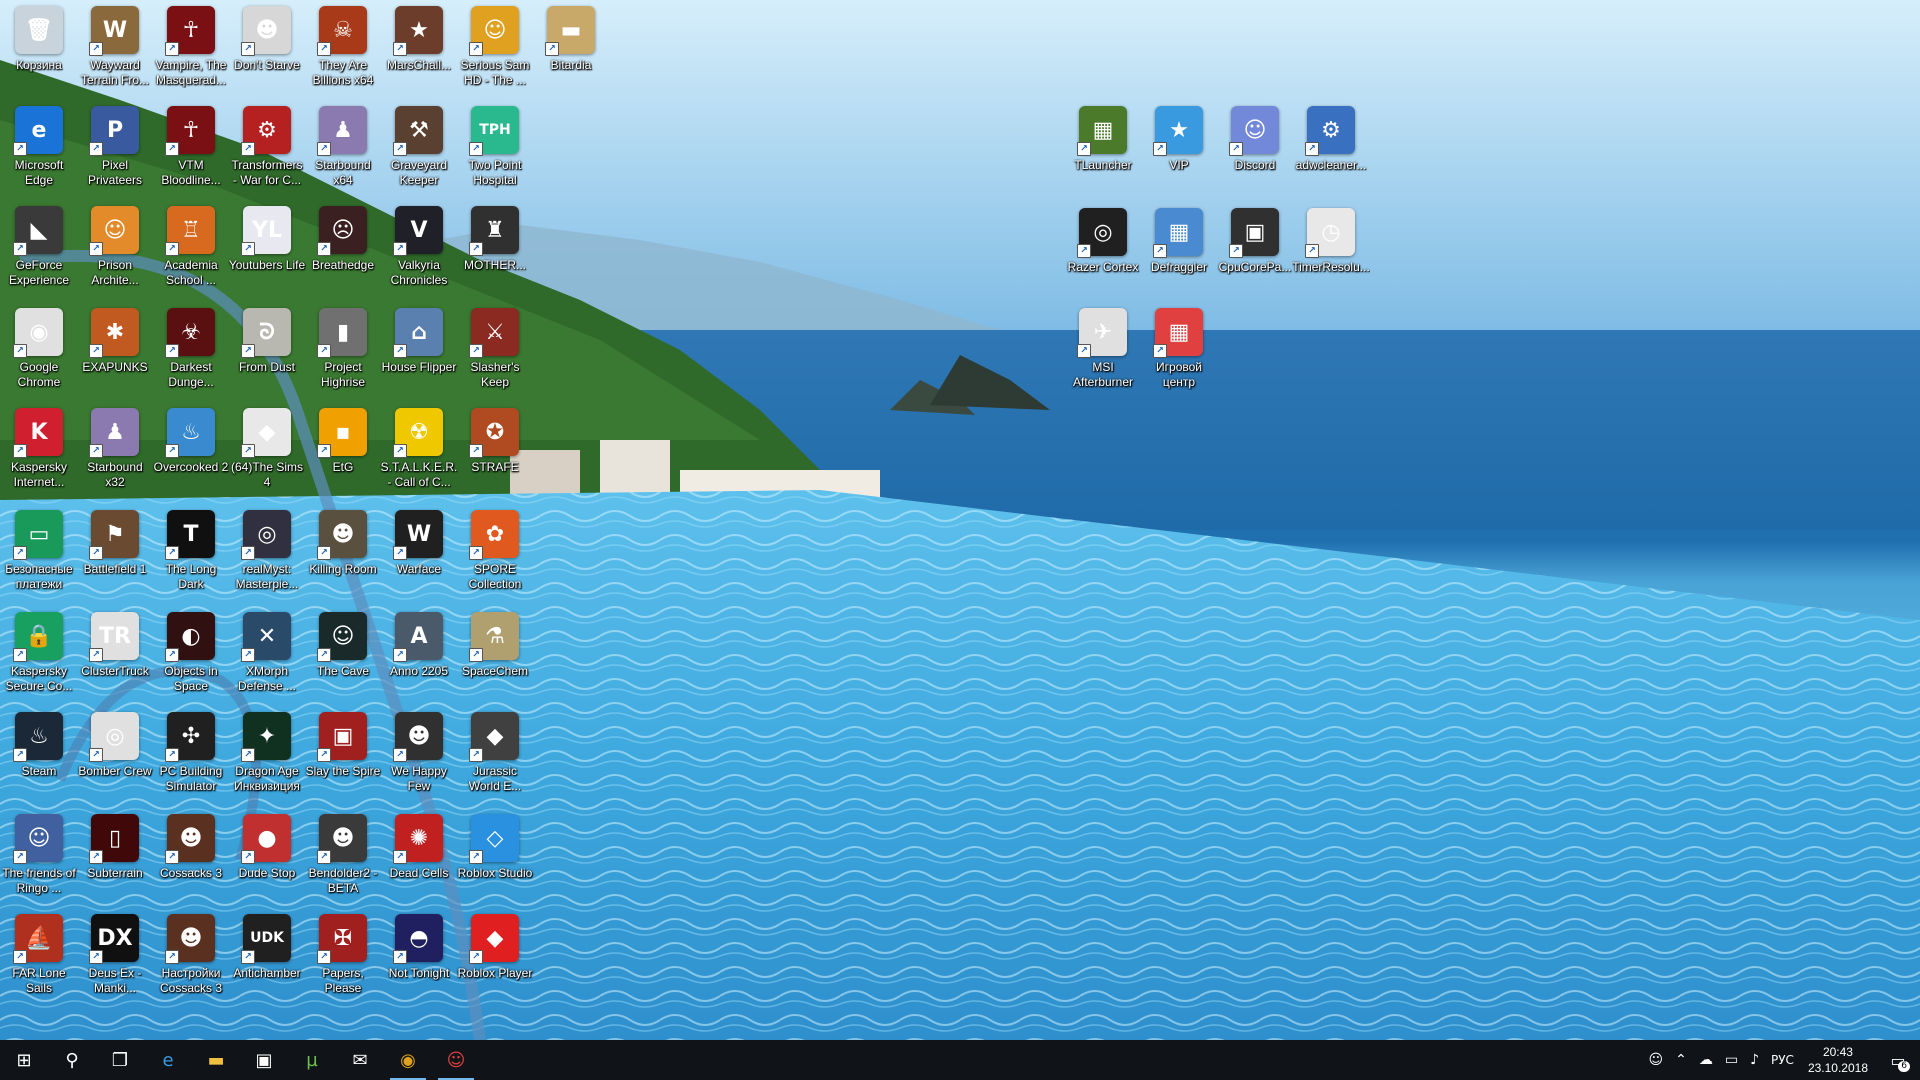 Image resolution: width=1920 pixels, height=1080 pixels. What do you see at coordinates (115, 656) in the screenshot?
I see `desktop-shortcut: TR ↗ ClusterTruck` at bounding box center [115, 656].